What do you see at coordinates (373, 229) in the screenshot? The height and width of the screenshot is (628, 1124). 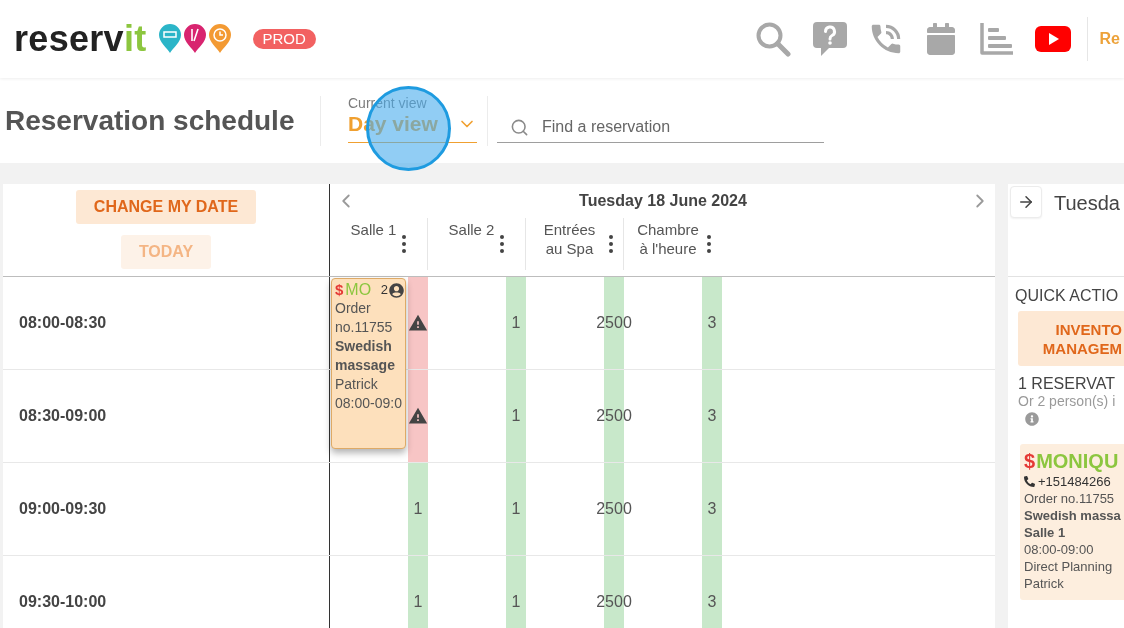 I see `column-name: Salle 1` at bounding box center [373, 229].